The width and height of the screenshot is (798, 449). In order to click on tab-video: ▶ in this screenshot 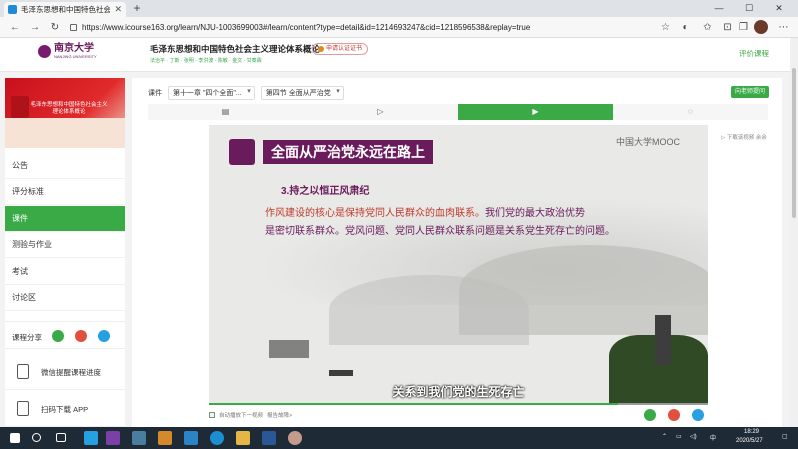, I will do `click(535, 112)`.